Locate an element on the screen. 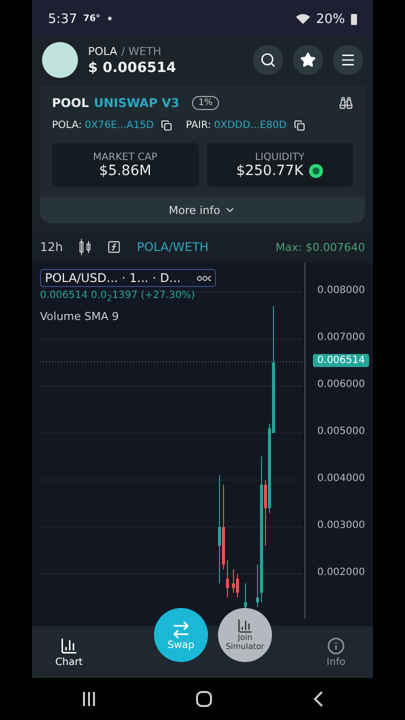 This screenshot has height=720, width=405. favorite-button is located at coordinates (308, 60).